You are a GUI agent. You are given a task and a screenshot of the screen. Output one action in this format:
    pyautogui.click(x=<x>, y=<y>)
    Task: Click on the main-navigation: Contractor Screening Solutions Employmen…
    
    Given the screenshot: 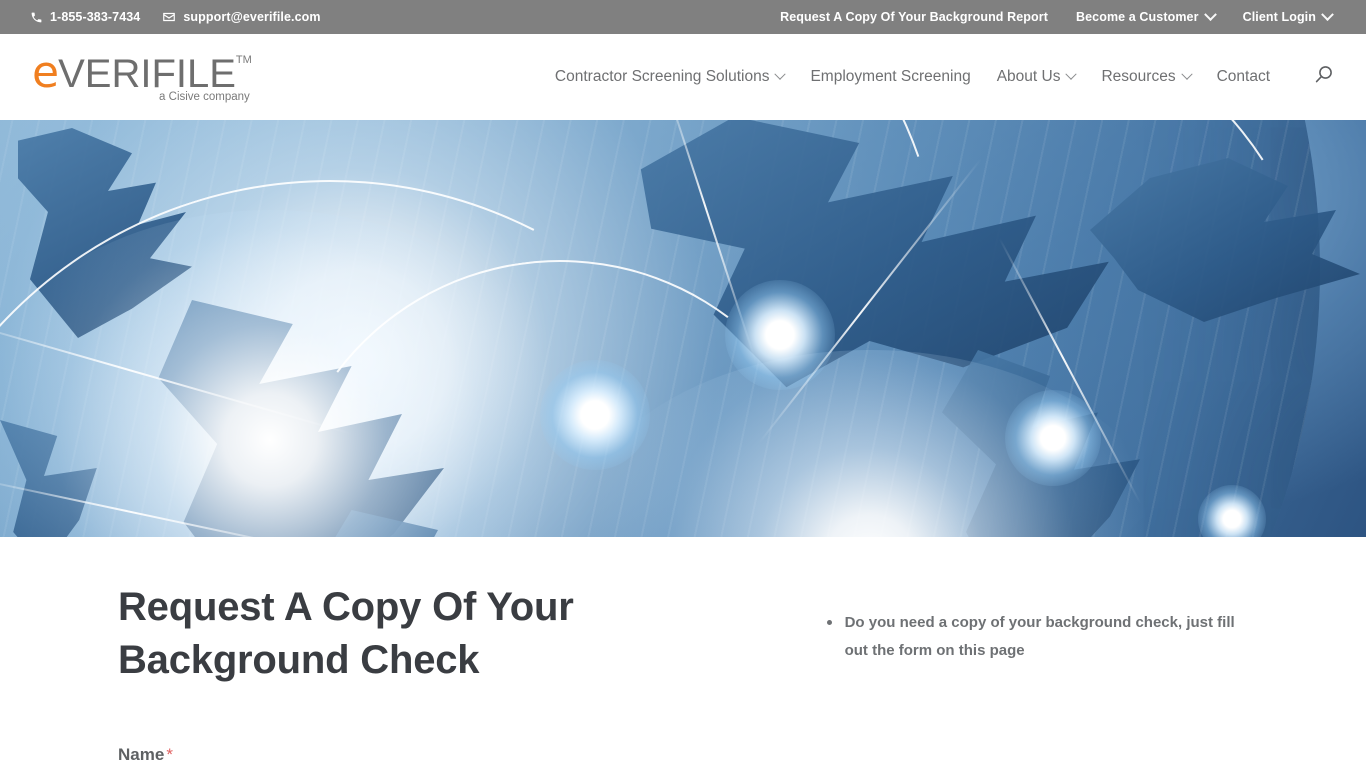 What is the action you would take?
    pyautogui.click(x=945, y=77)
    